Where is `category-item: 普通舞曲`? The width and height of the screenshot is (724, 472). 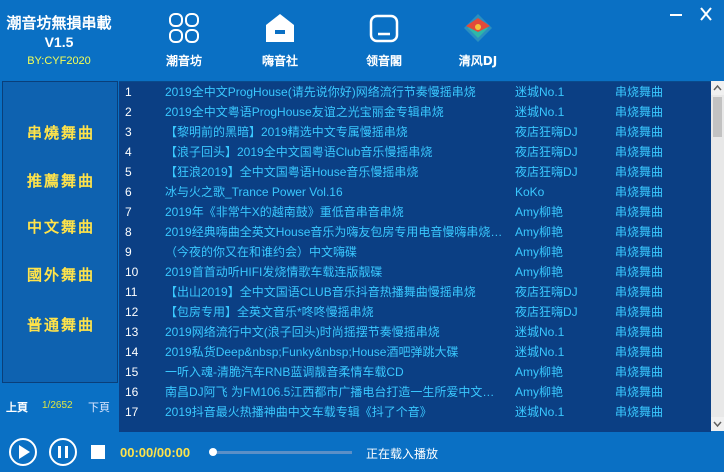
category-item: 普通舞曲 is located at coordinates (61, 324).